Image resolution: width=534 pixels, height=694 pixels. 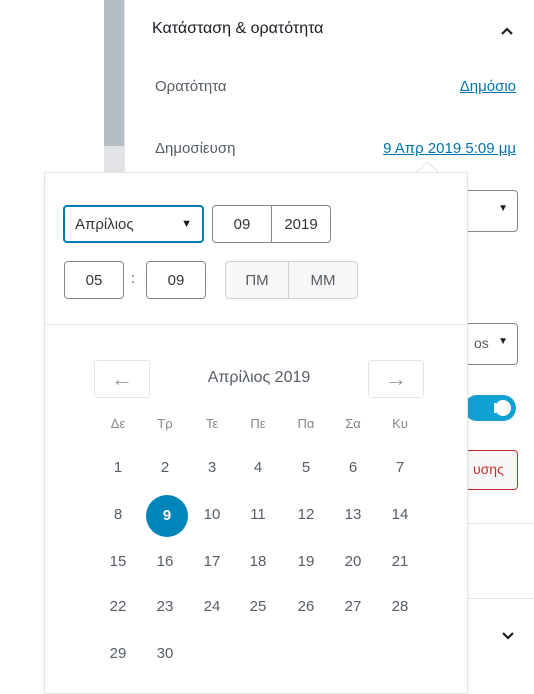 What do you see at coordinates (118, 515) in the screenshot?
I see `calendar-day: 8` at bounding box center [118, 515].